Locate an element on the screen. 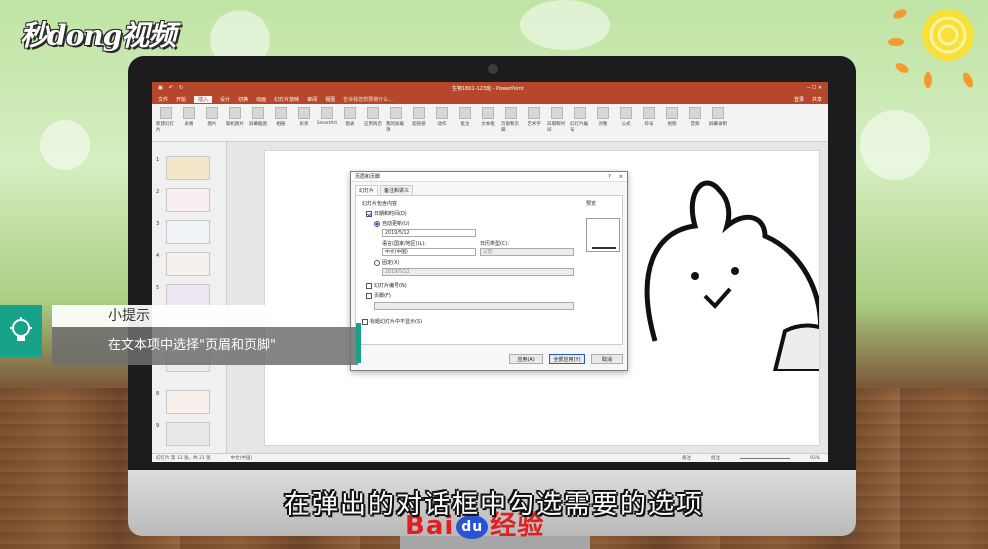 This screenshot has width=988, height=549. store-button: 应用商店 is located at coordinates (373, 117).